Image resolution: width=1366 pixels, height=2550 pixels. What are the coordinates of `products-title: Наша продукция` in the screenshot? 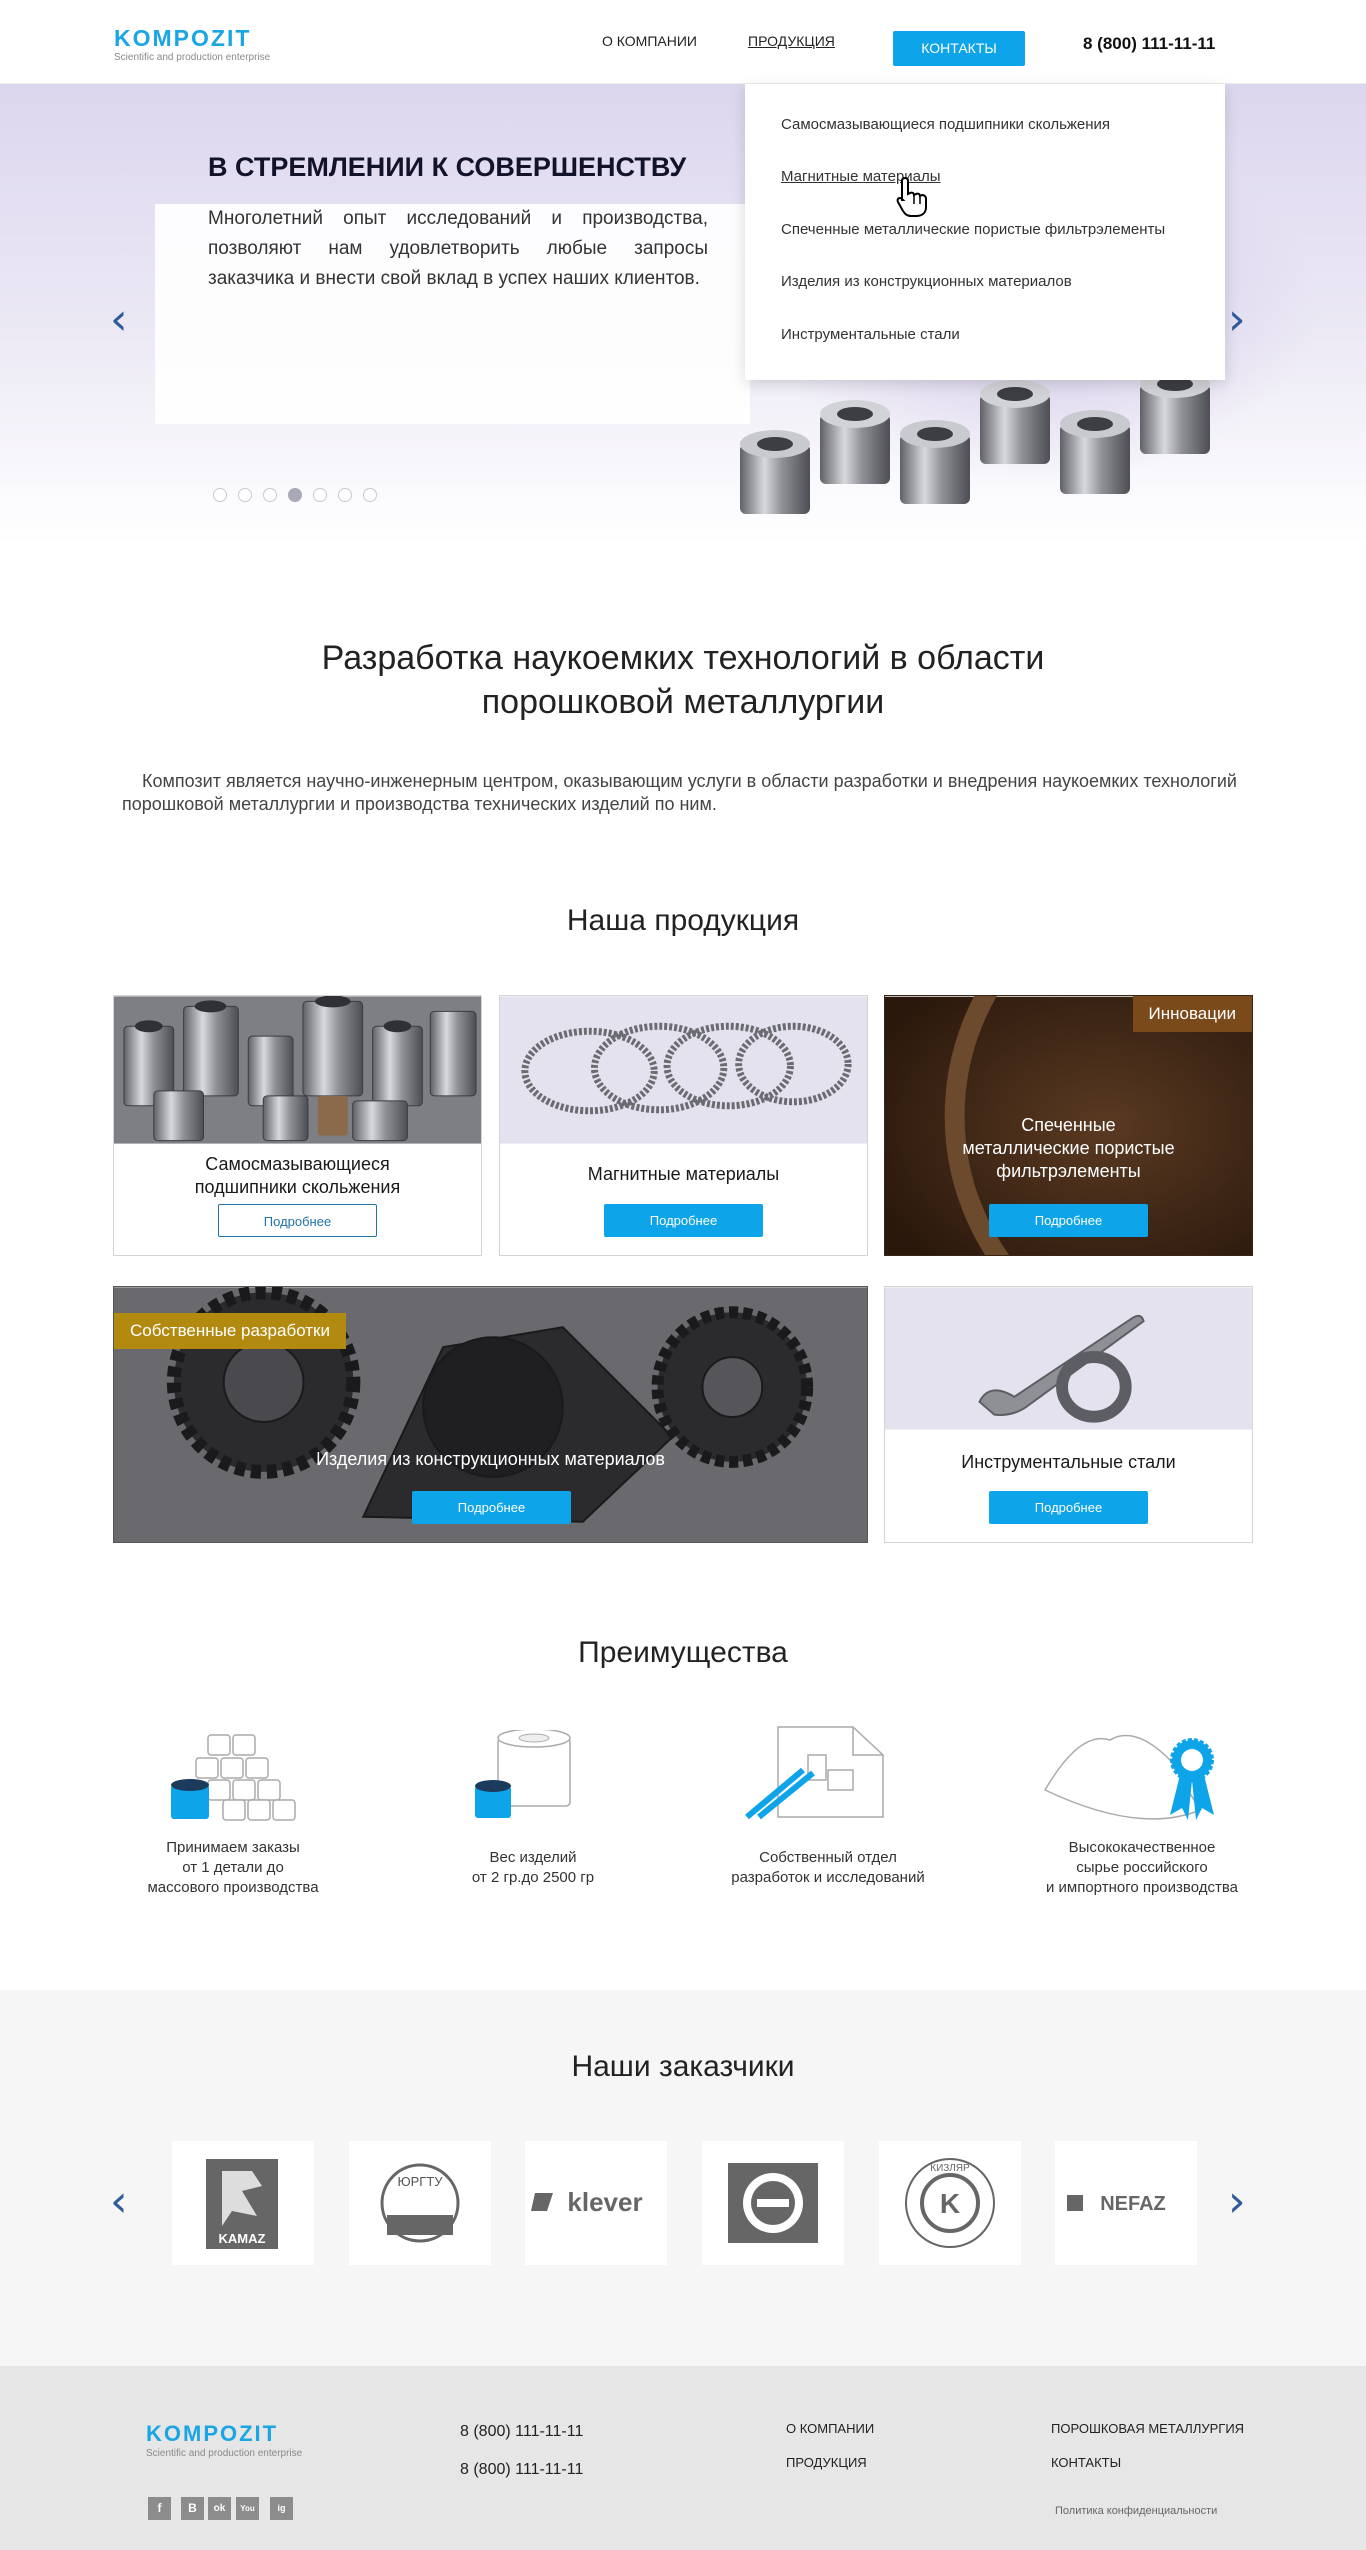 It's located at (683, 920).